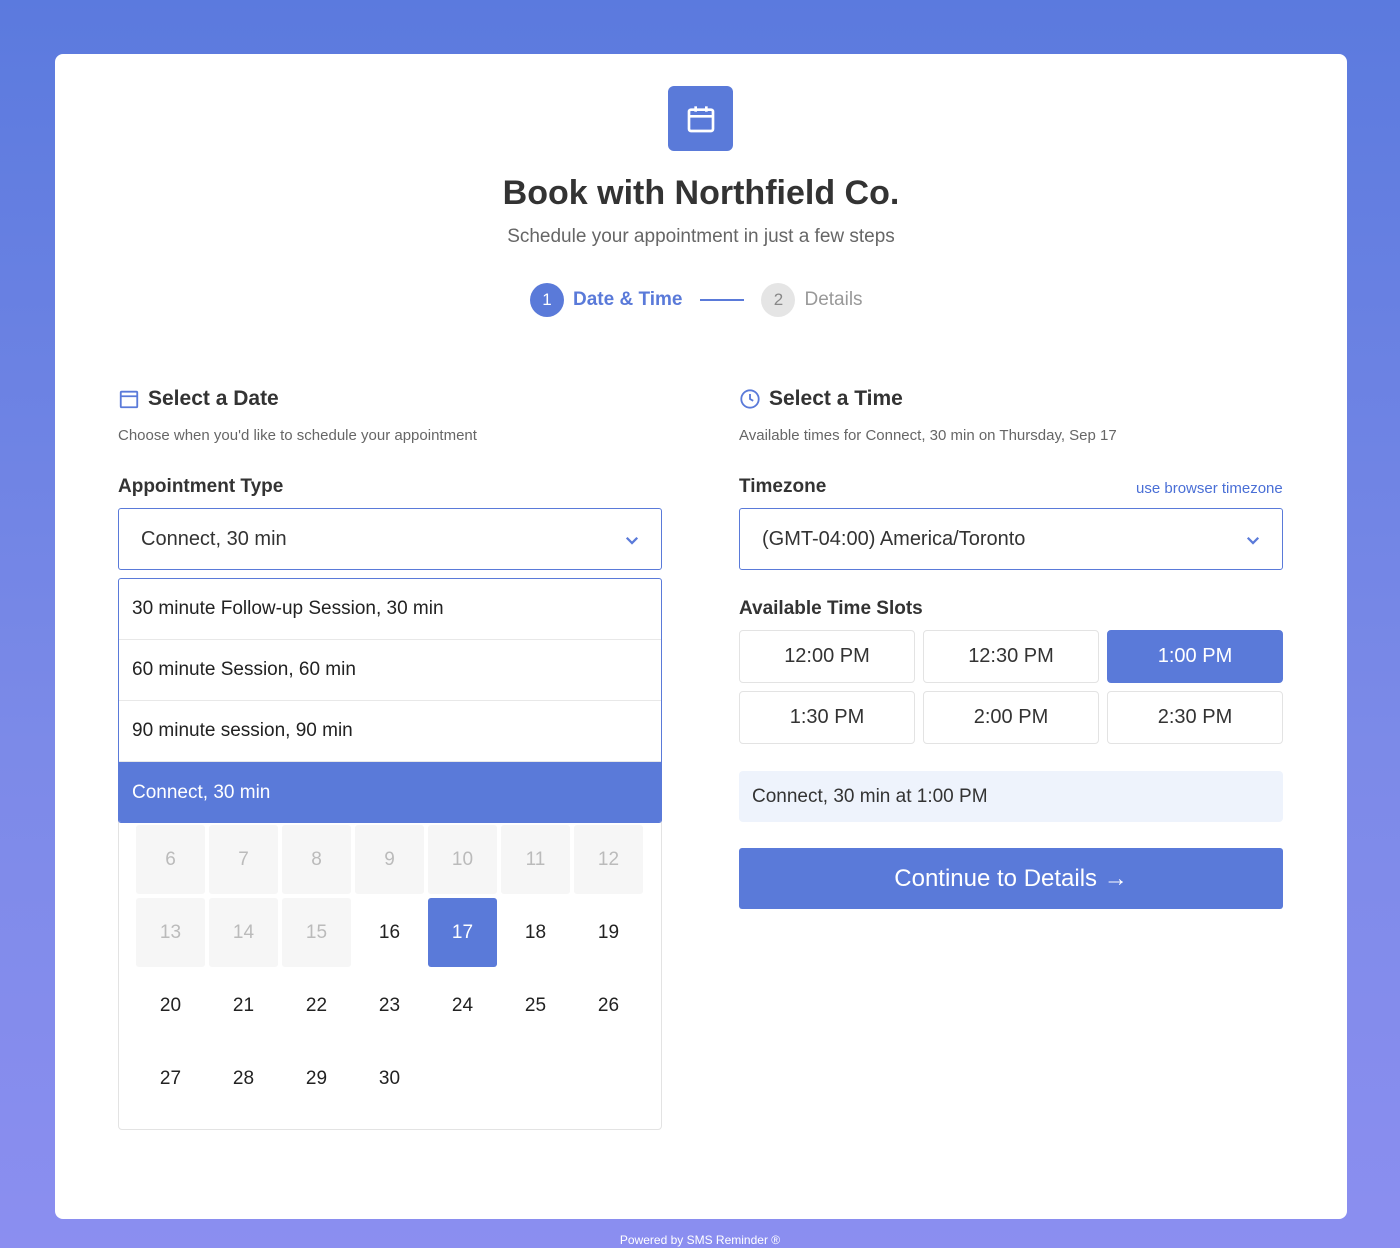  Describe the element at coordinates (462, 859) in the screenshot. I see `calendar-day: 10` at that location.